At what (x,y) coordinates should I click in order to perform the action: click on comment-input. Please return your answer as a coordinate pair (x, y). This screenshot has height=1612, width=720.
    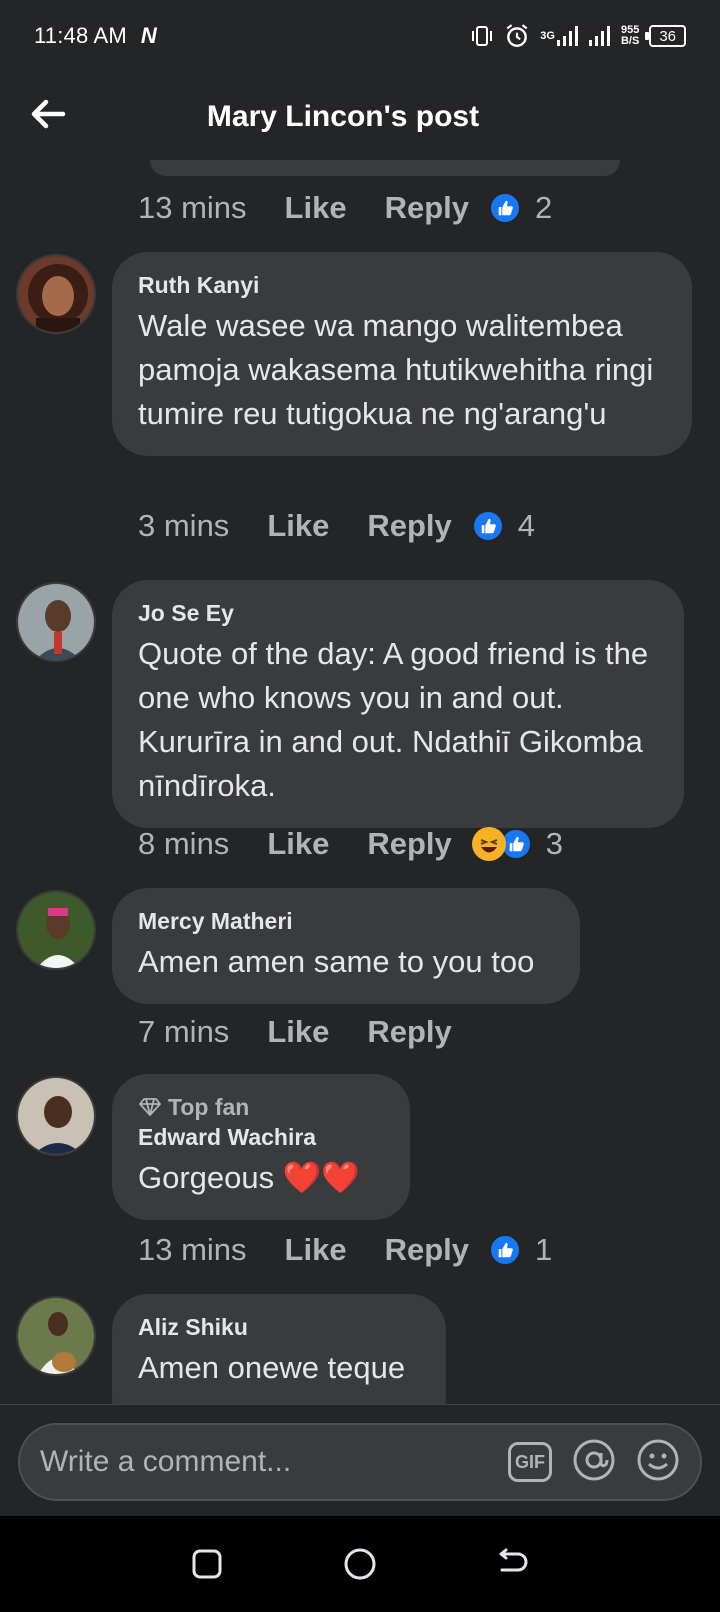
    Looking at the image, I should click on (274, 1462).